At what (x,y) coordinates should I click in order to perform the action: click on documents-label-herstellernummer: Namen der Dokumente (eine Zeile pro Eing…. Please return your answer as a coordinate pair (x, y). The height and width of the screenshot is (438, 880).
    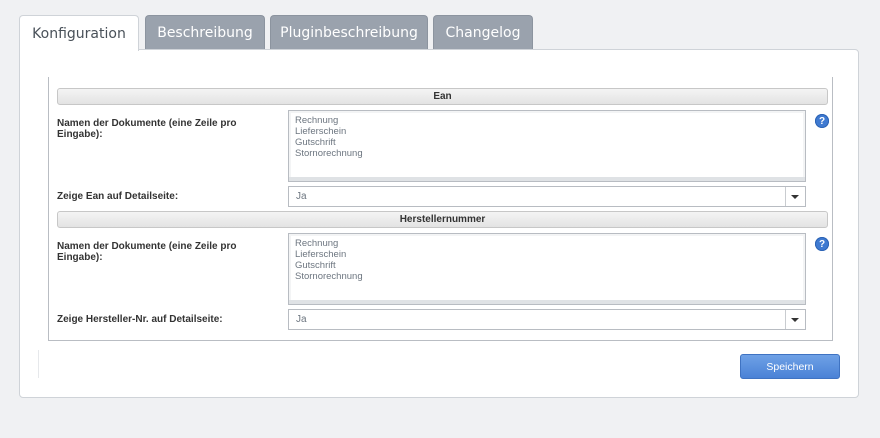
    Looking at the image, I should click on (147, 252).